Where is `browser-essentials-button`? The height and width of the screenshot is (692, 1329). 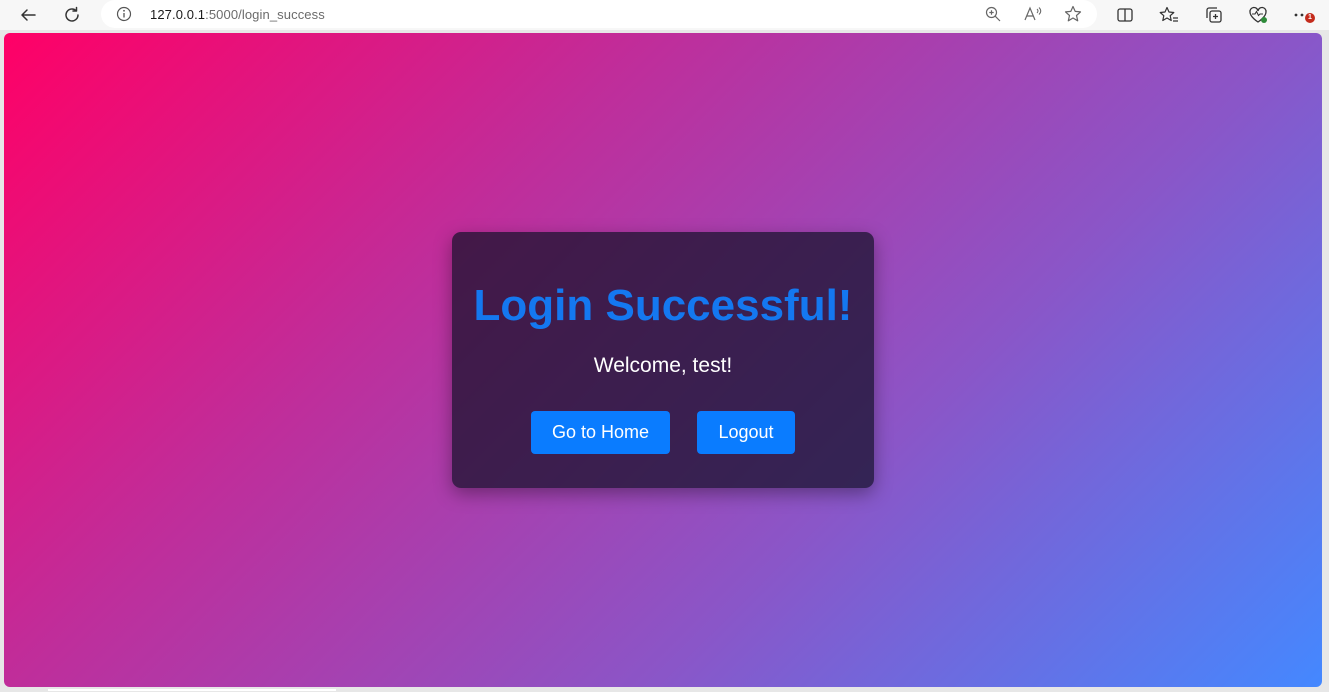
browser-essentials-button is located at coordinates (1258, 15).